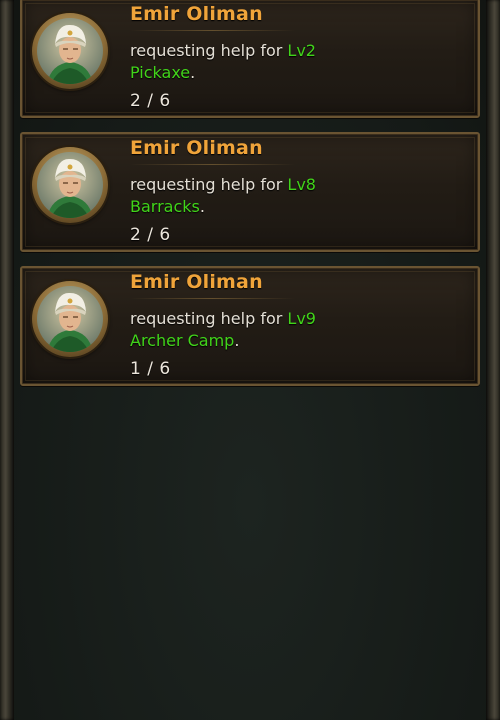 The height and width of the screenshot is (720, 500). What do you see at coordinates (301, 50) in the screenshot?
I see `building-level: Lv2` at bounding box center [301, 50].